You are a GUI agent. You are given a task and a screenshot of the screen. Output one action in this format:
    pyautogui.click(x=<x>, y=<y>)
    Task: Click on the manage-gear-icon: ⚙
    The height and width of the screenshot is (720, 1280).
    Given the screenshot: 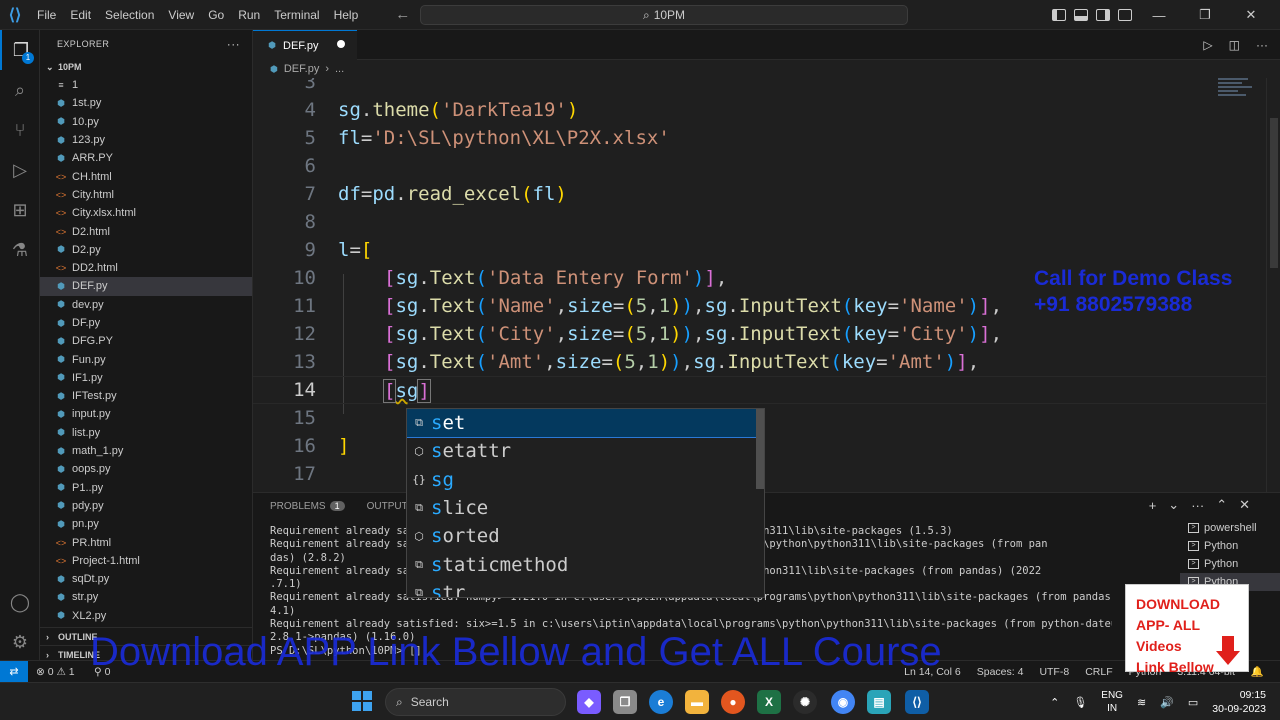 What is the action you would take?
    pyautogui.click(x=20, y=642)
    